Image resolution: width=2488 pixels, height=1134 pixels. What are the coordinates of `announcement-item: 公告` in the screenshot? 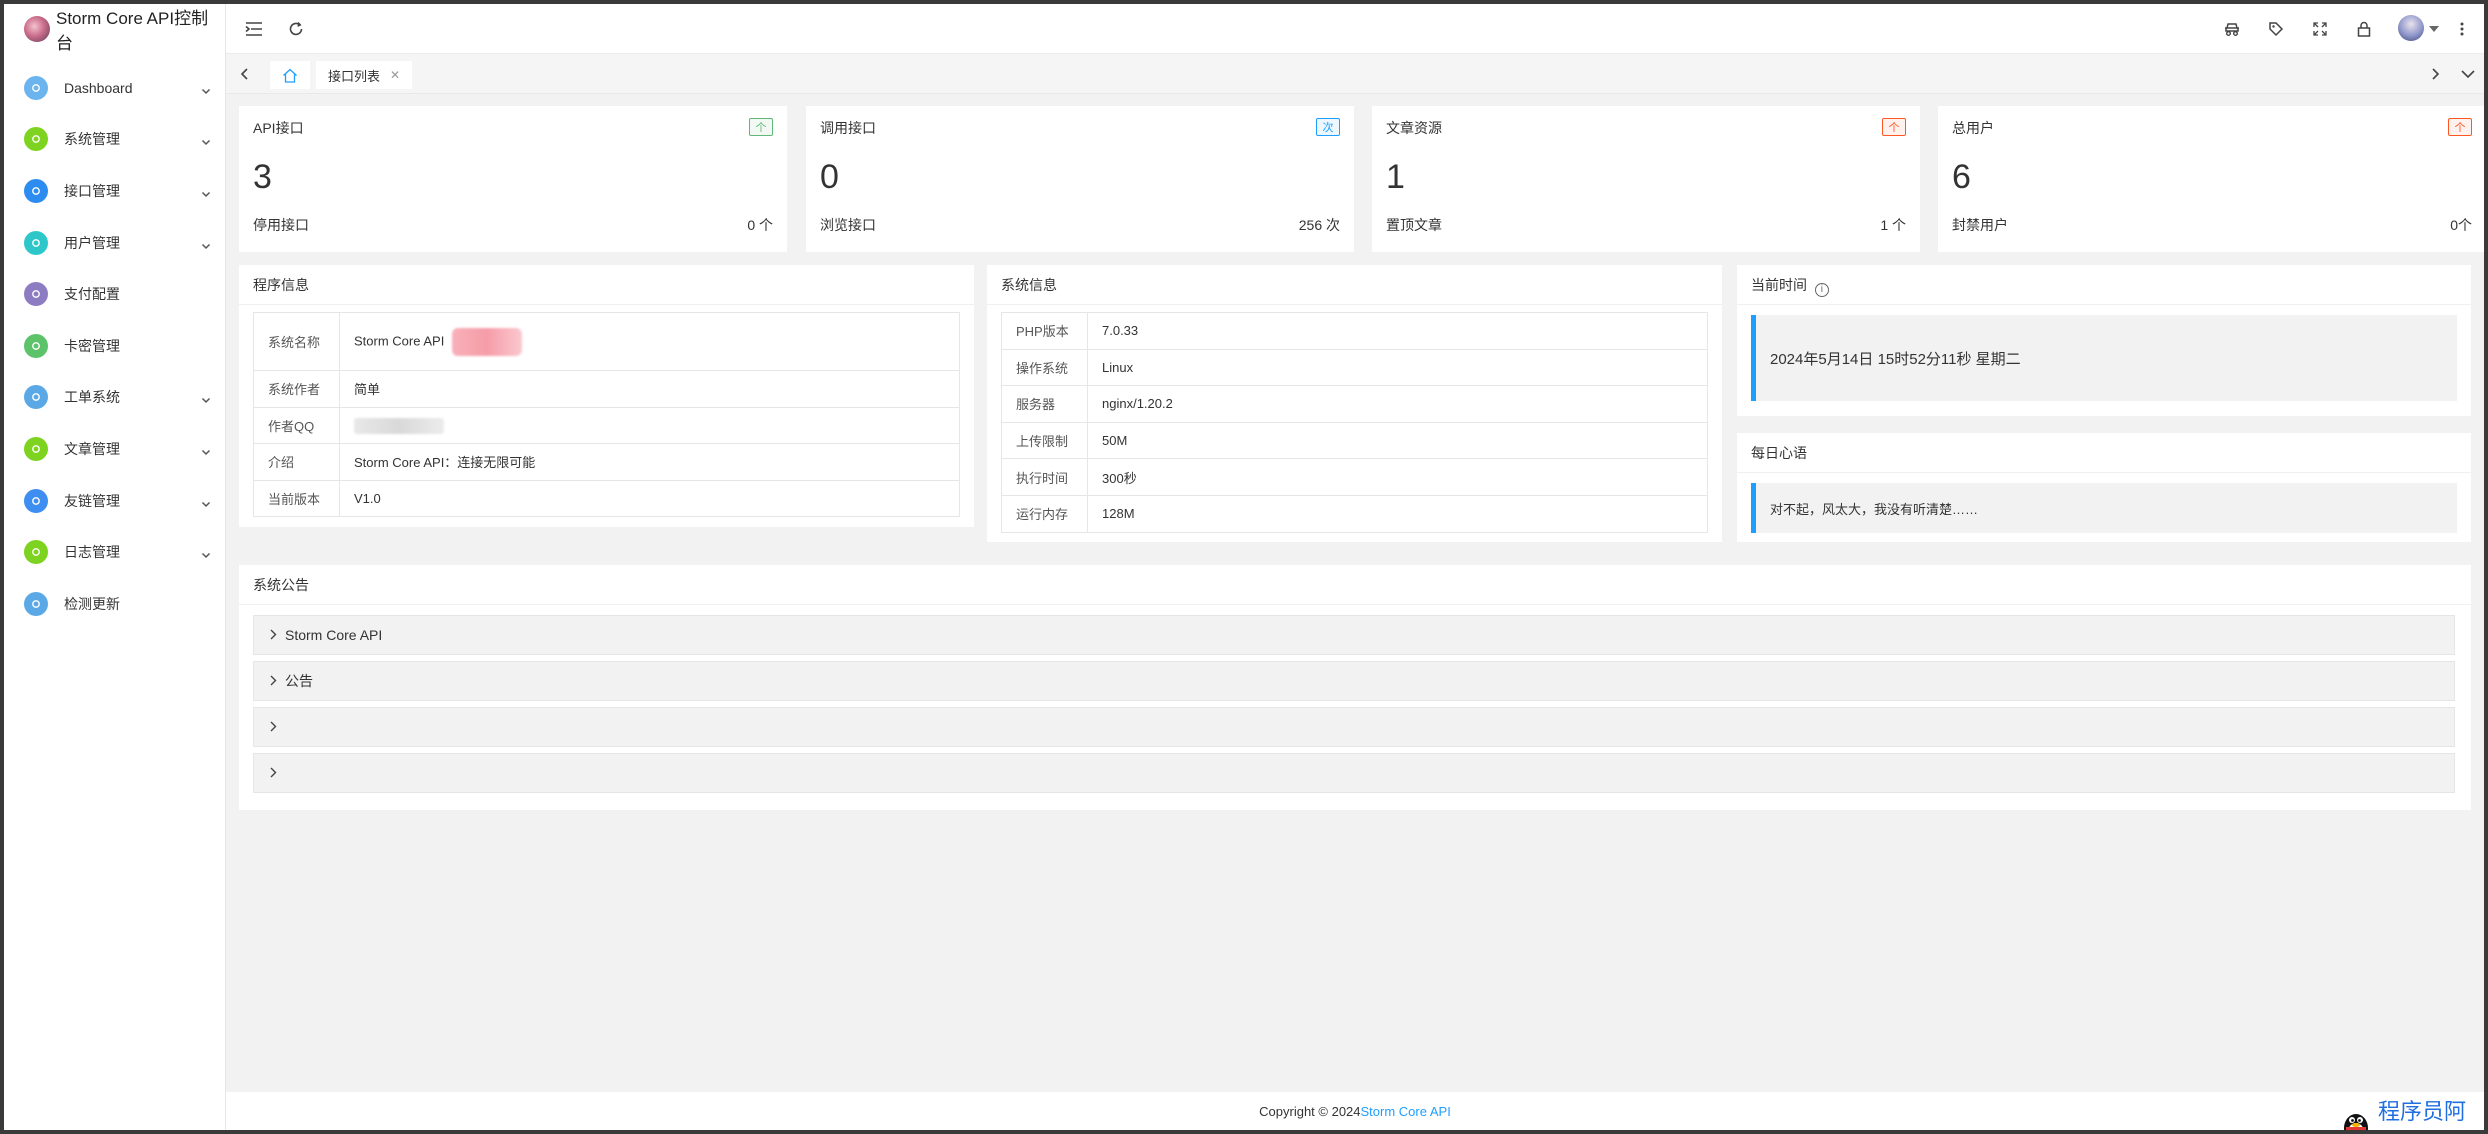 It's located at (1354, 681).